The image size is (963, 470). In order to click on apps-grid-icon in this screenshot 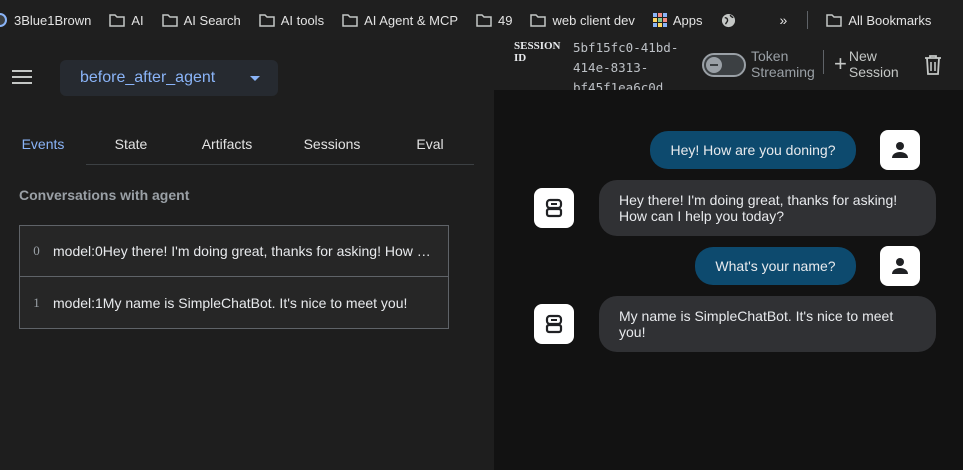, I will do `click(659, 20)`.